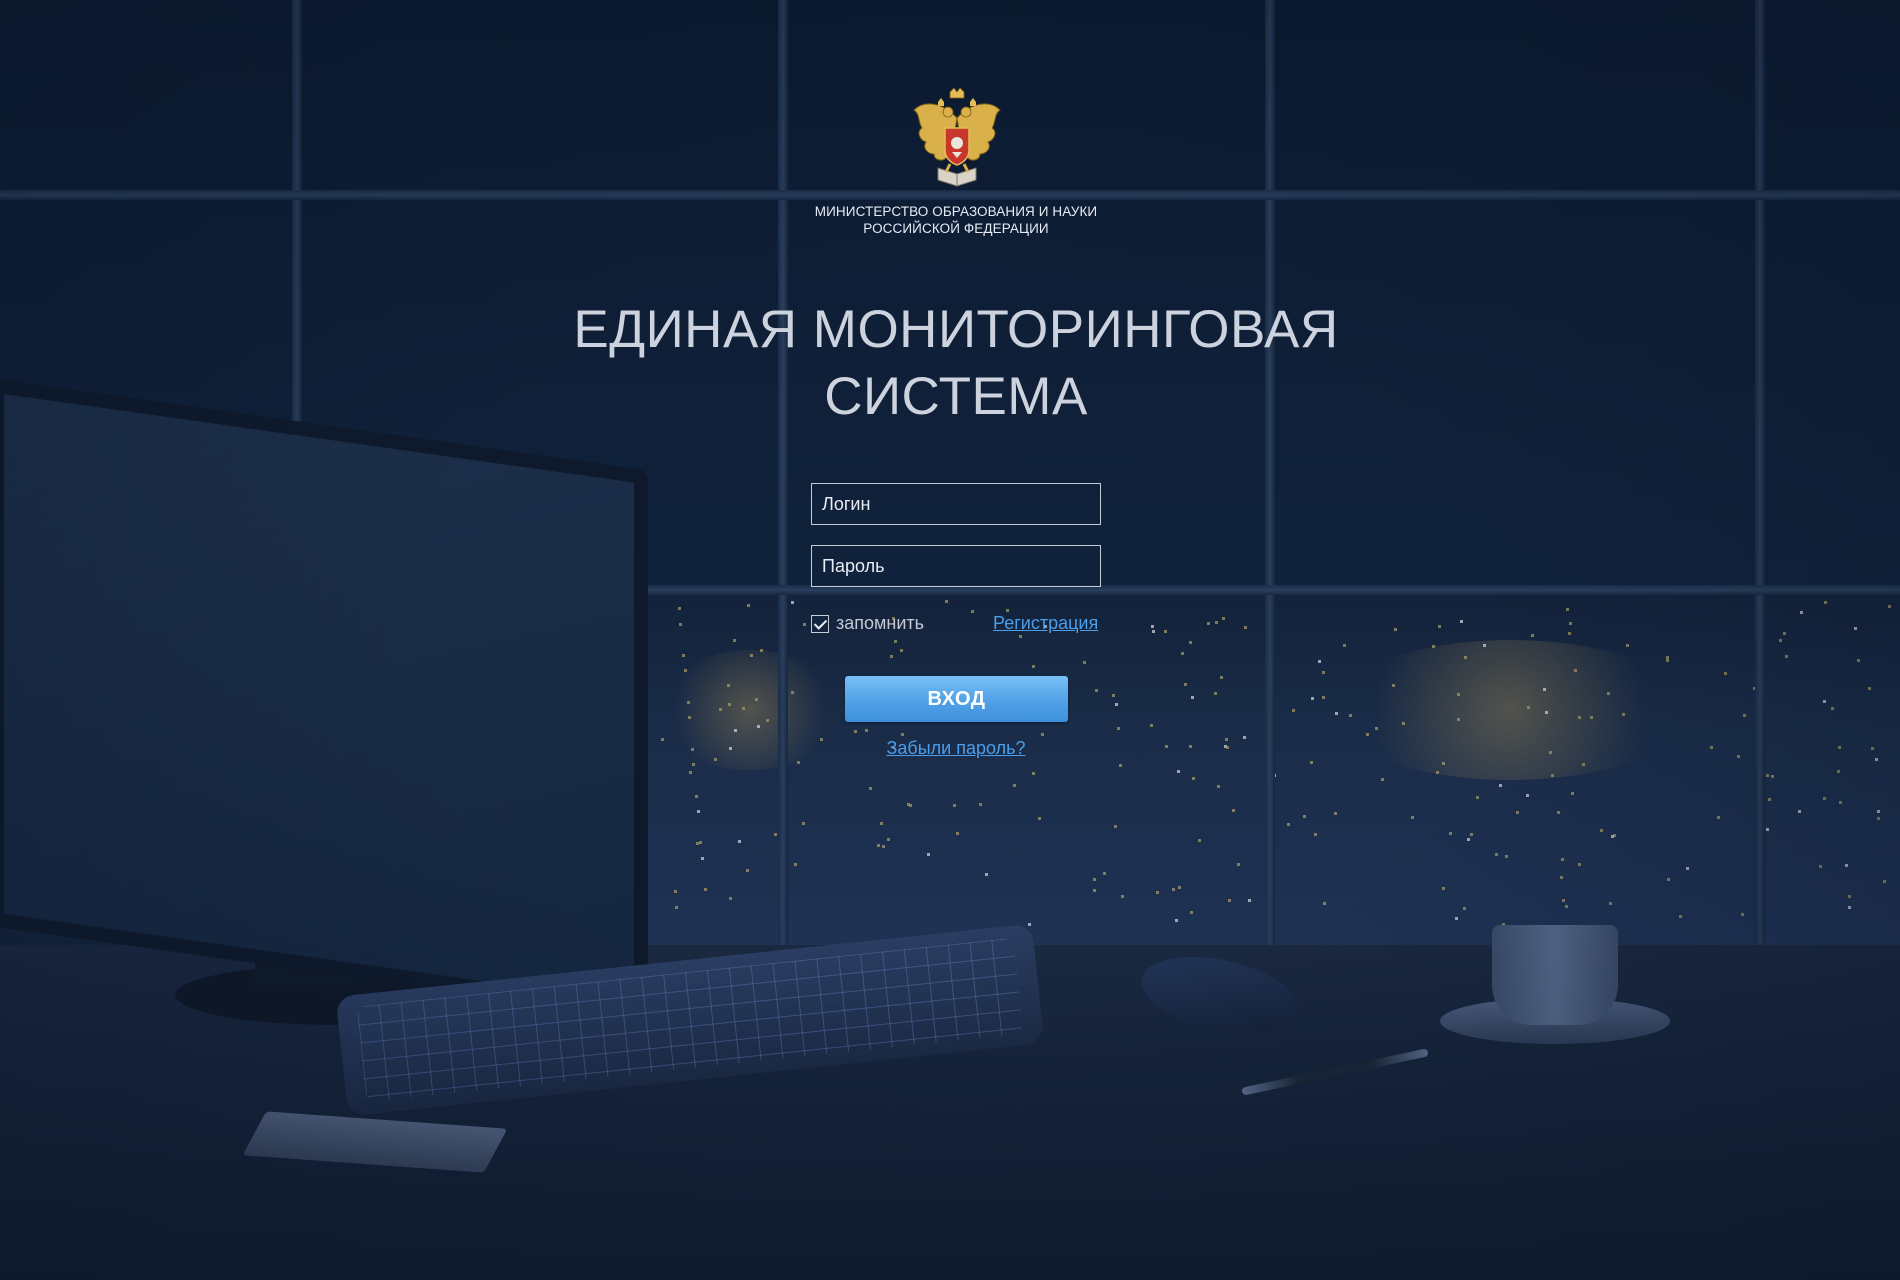 This screenshot has width=1900, height=1280. Describe the element at coordinates (956, 699) in the screenshot. I see `login-button: ВХОД` at that location.